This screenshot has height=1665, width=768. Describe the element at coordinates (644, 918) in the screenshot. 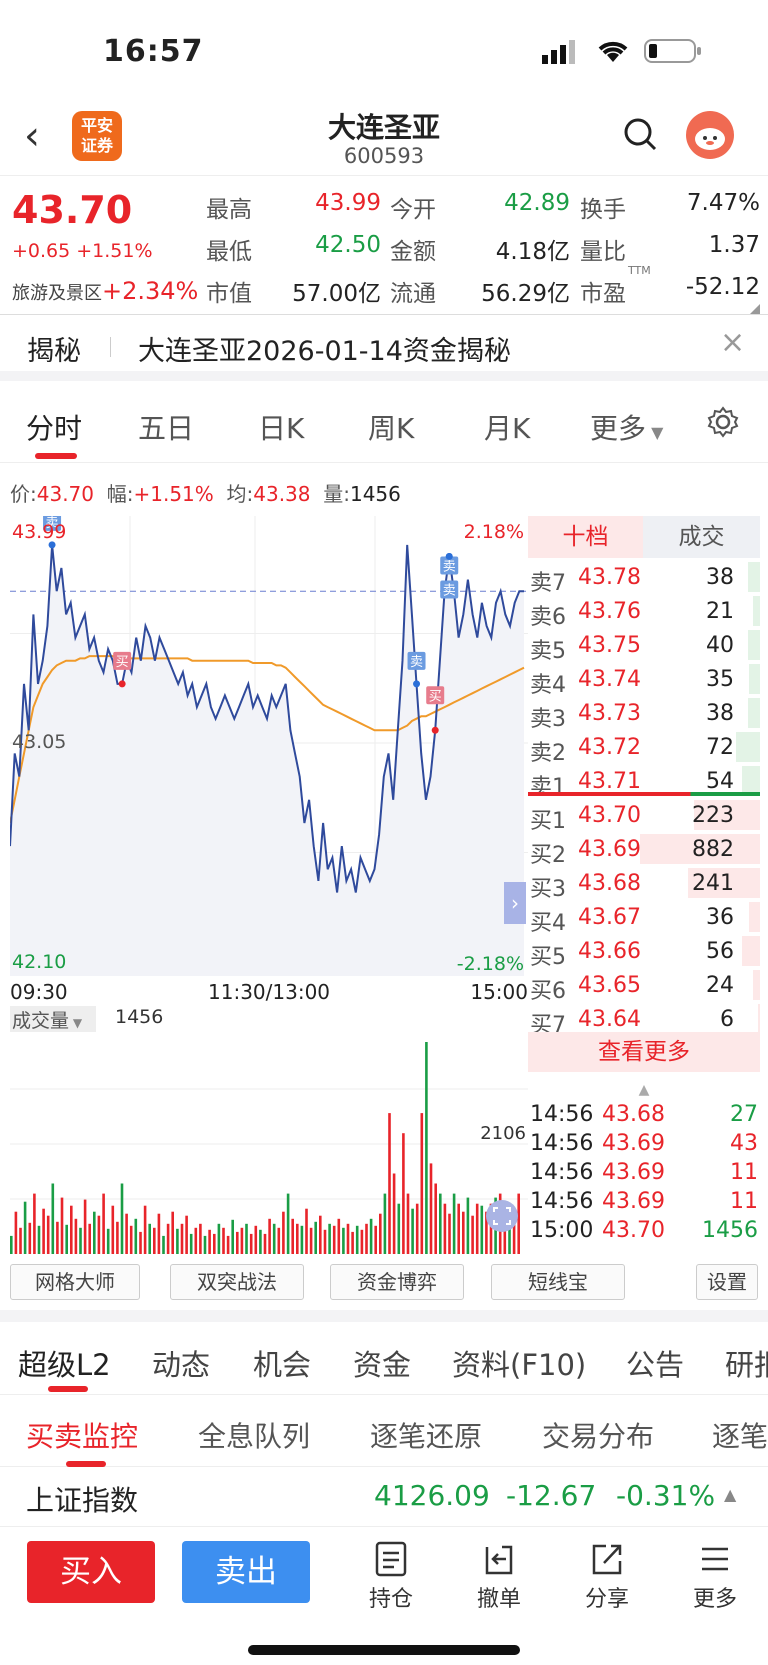

I see `bid-row: 买4 43.67 36` at that location.